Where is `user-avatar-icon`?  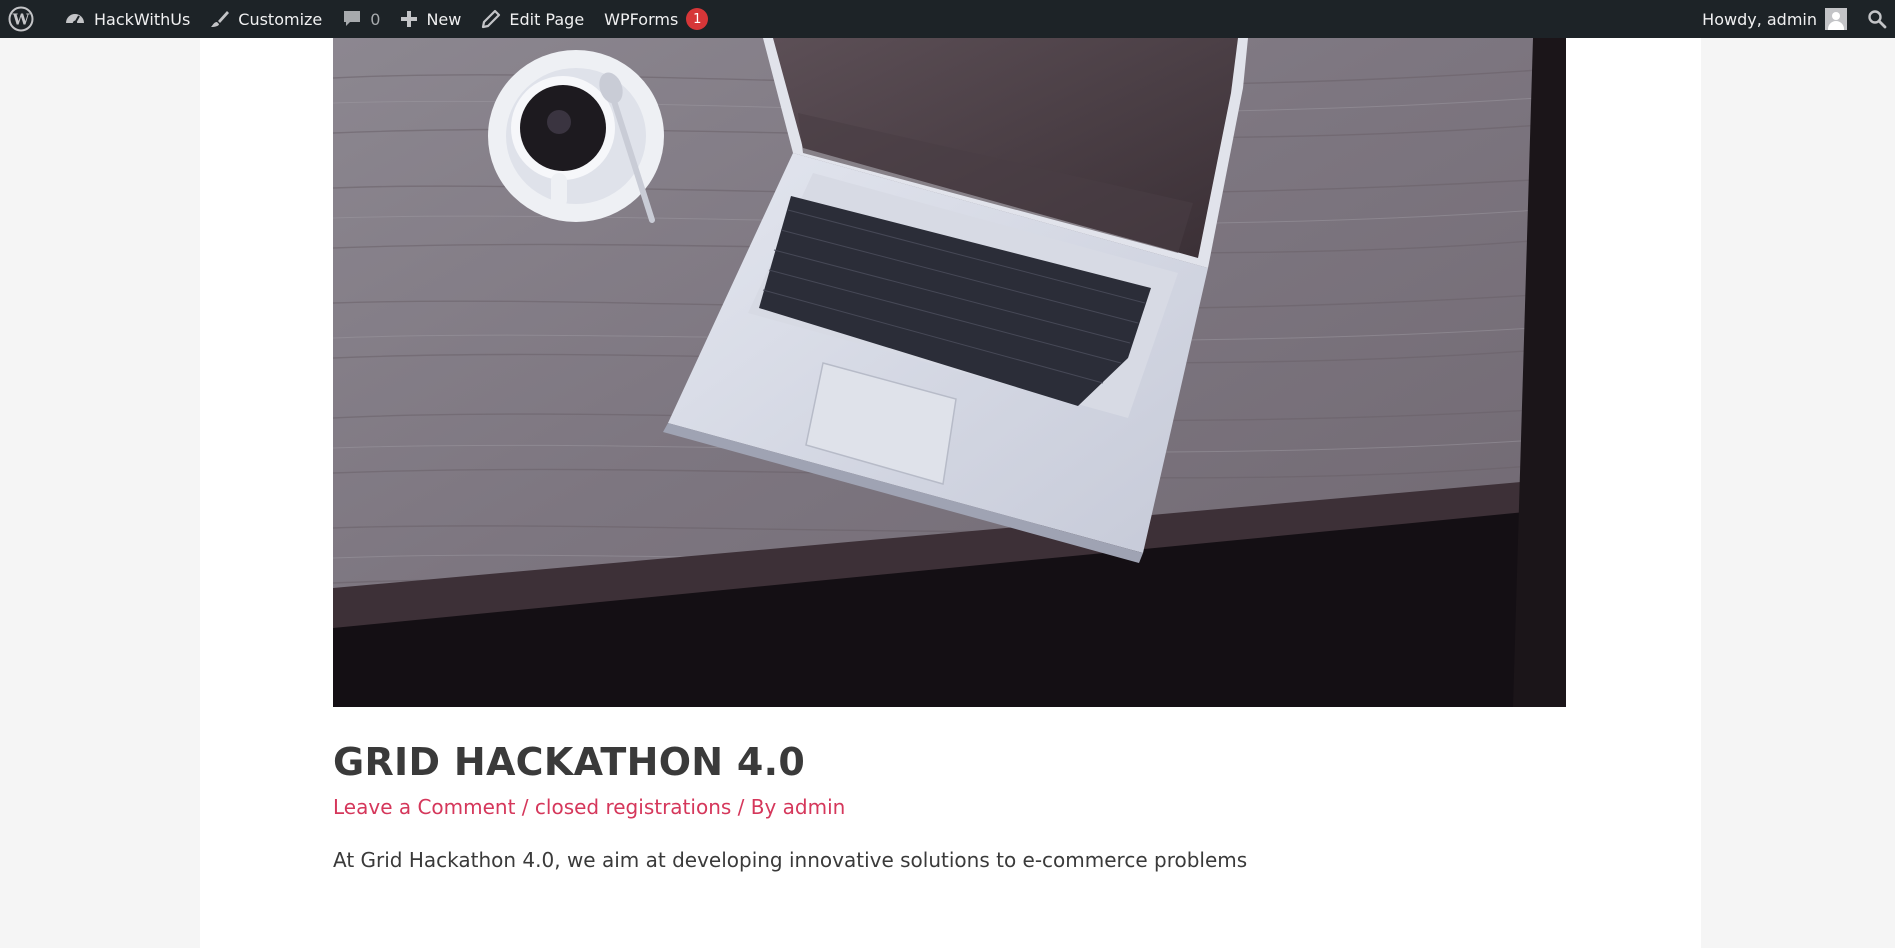
user-avatar-icon is located at coordinates (1836, 19).